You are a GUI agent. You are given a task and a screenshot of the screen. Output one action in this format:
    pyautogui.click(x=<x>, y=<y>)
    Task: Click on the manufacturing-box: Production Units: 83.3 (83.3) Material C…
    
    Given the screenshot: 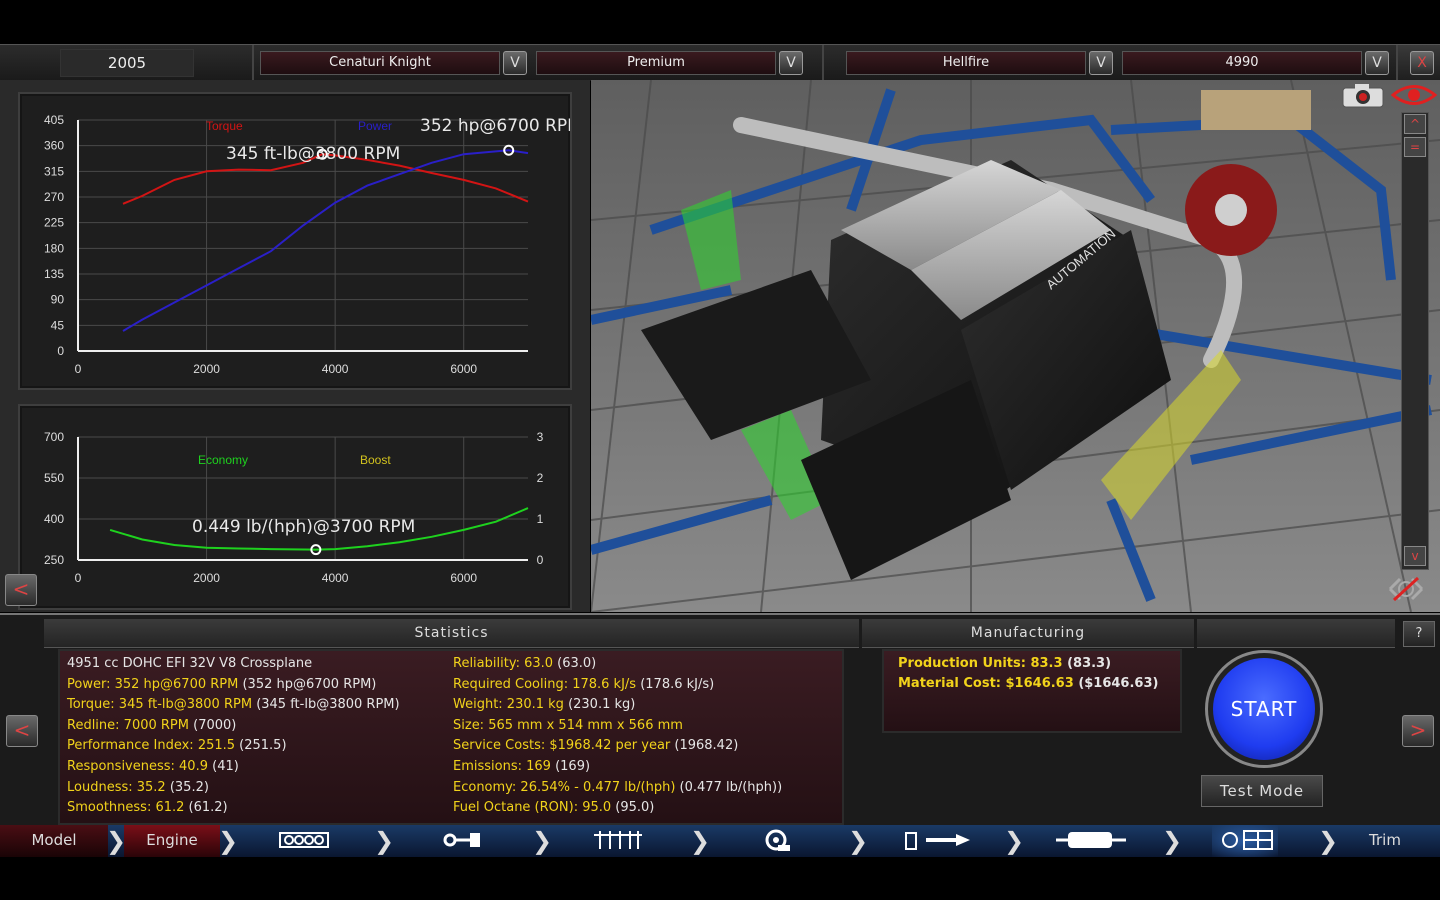 What is the action you would take?
    pyautogui.click(x=1032, y=691)
    